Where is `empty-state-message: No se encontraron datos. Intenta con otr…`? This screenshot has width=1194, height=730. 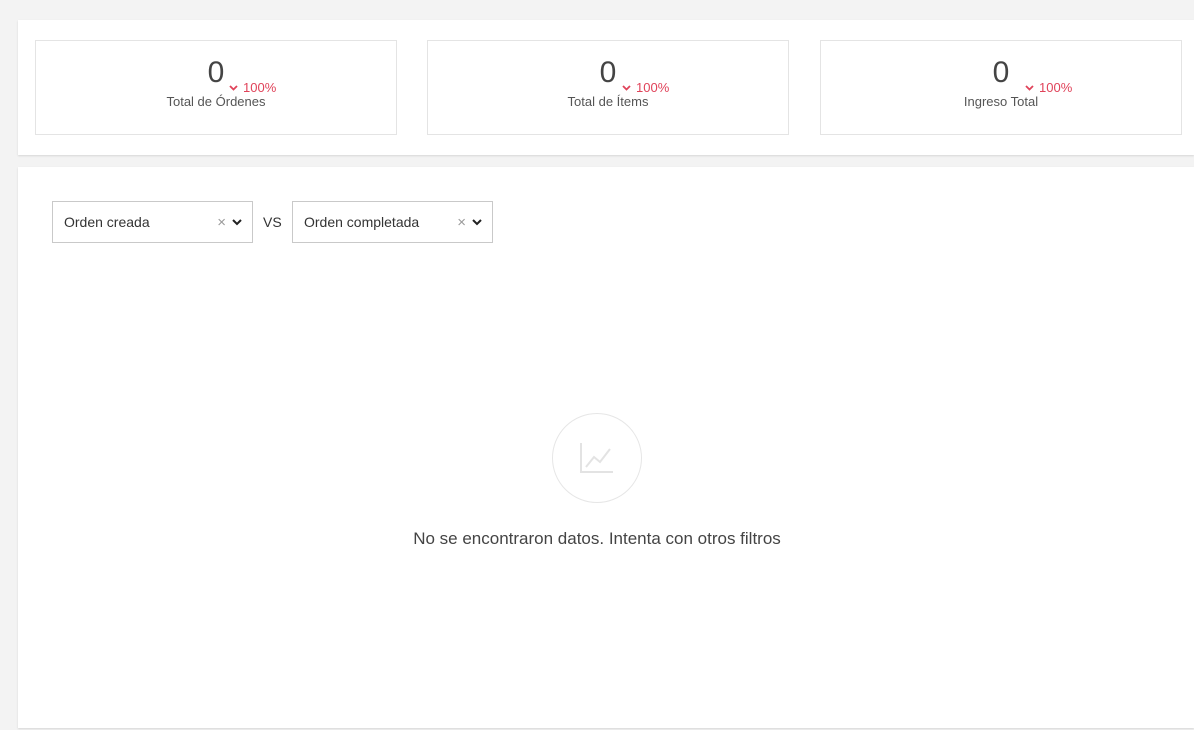 empty-state-message: No se encontraron datos. Intenta con otr… is located at coordinates (597, 538).